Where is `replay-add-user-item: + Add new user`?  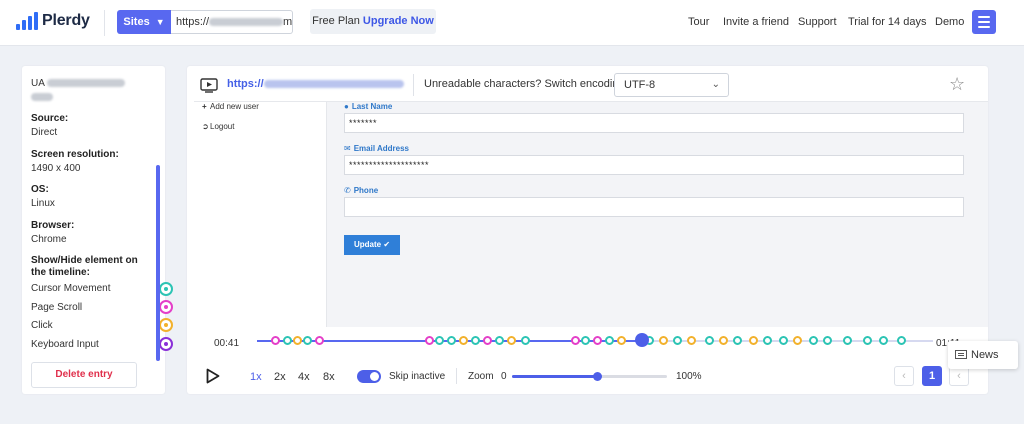 replay-add-user-item: + Add new user is located at coordinates (230, 106).